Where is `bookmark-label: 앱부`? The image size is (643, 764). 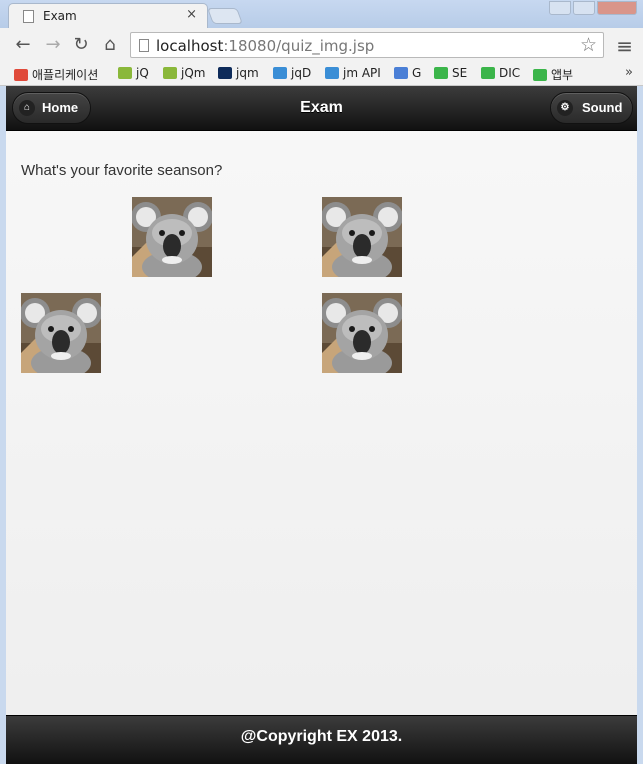
bookmark-label: 앱부 is located at coordinates (562, 75).